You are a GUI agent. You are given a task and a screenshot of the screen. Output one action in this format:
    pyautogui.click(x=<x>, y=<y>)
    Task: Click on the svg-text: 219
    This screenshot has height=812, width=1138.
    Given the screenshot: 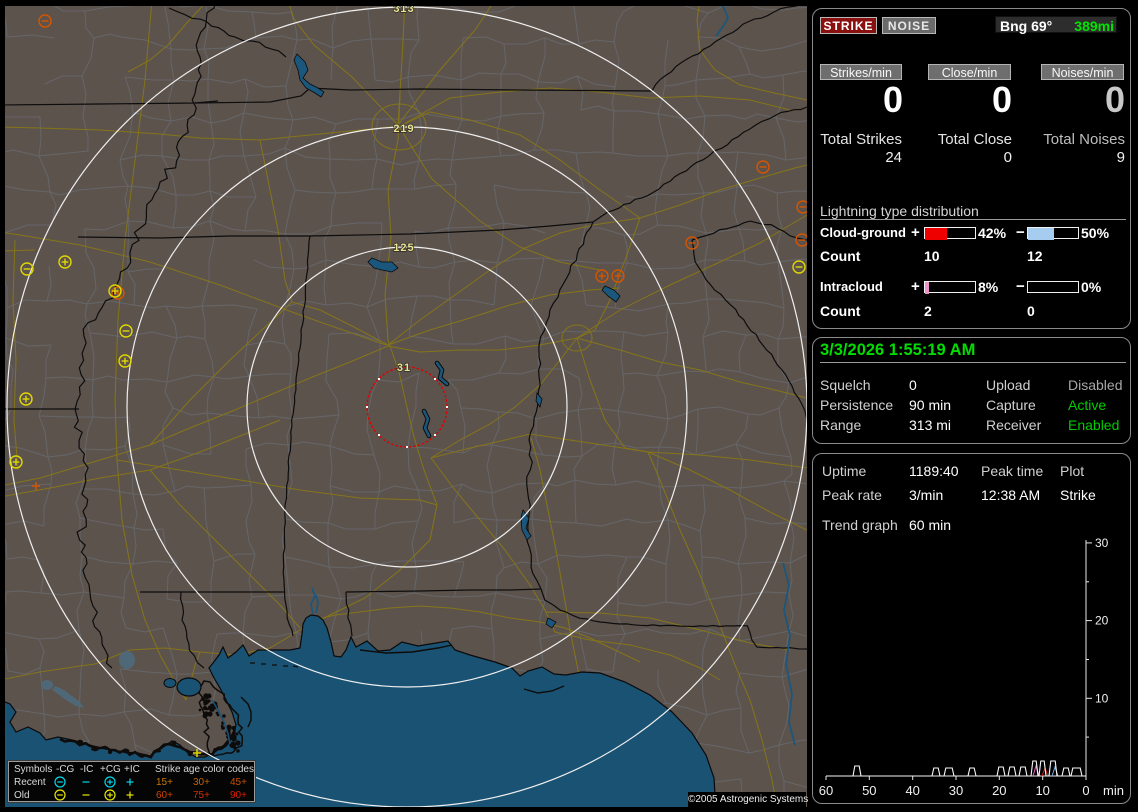 What is the action you would take?
    pyautogui.click(x=403, y=129)
    